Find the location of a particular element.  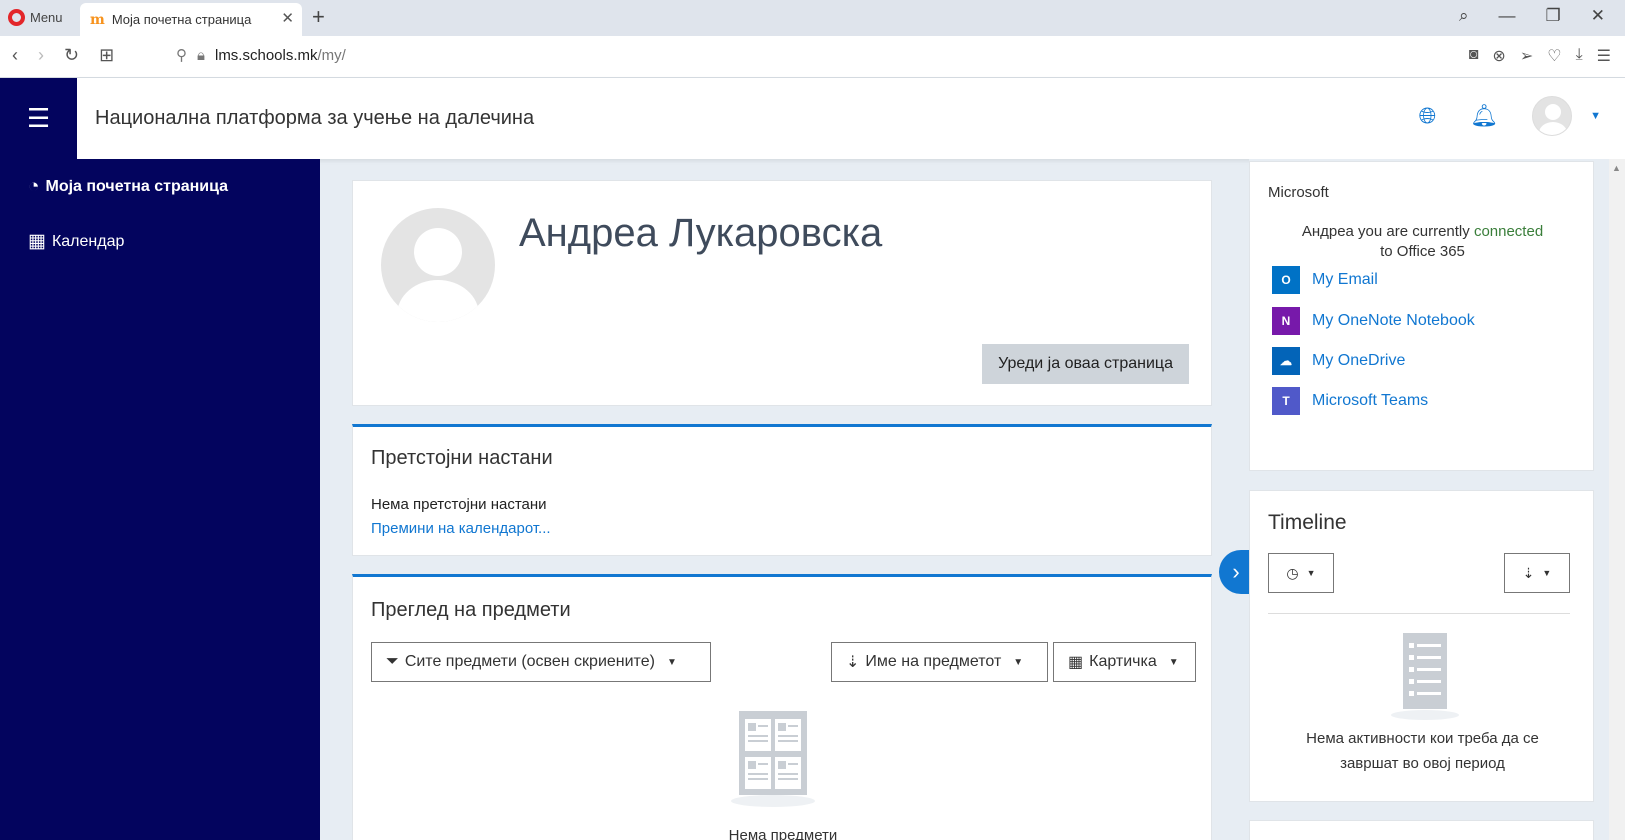

language-globe-icon: 🌐︎ is located at coordinates (1428, 116).